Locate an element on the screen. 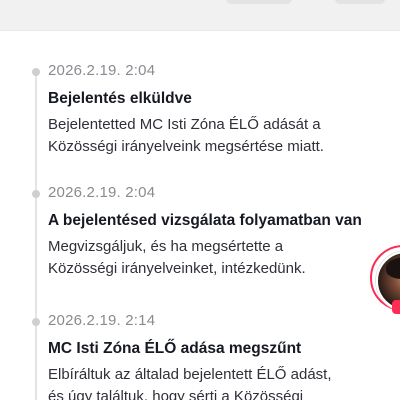 Image resolution: width=400 pixels, height=400 pixels. entry-body-line: Megvizsgáljuk, és ha megsértette a is located at coordinates (166, 246).